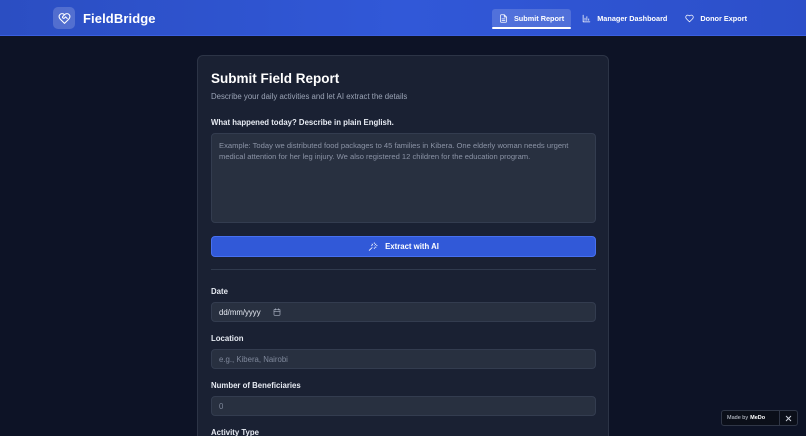 The image size is (806, 436). I want to click on nav-label: Donor Export, so click(723, 18).